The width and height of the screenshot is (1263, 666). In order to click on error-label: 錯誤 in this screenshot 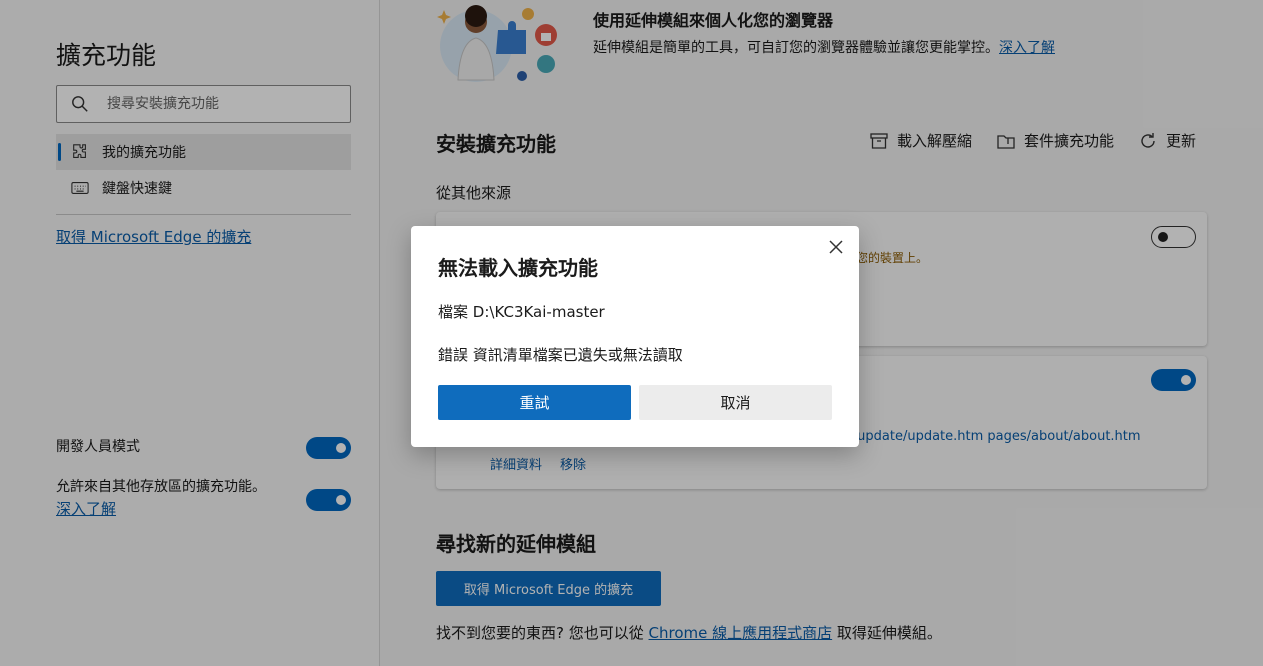, I will do `click(453, 355)`.